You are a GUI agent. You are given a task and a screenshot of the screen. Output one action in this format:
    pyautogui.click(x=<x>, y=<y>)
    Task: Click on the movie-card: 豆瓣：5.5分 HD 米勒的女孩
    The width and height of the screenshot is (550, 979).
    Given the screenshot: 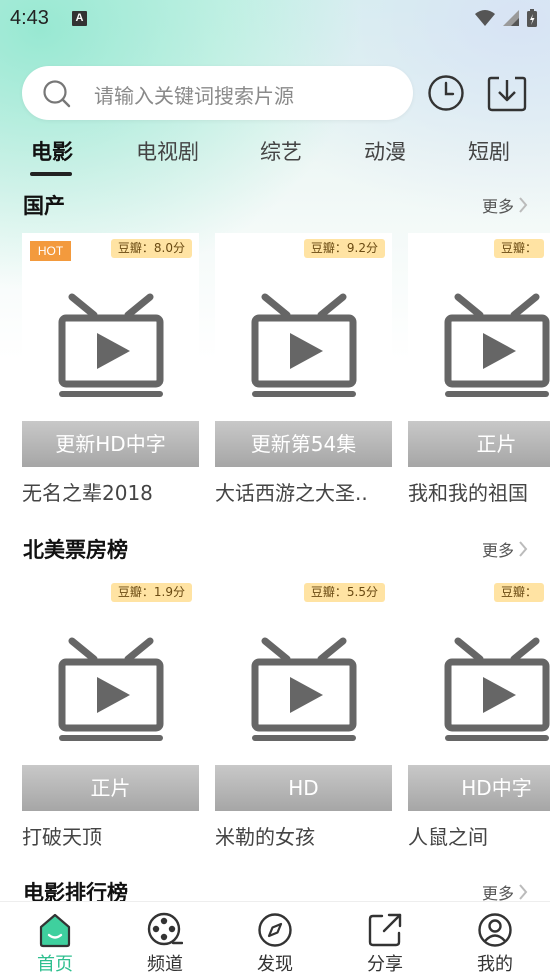 What is the action you would take?
    pyautogui.click(x=303, y=717)
    